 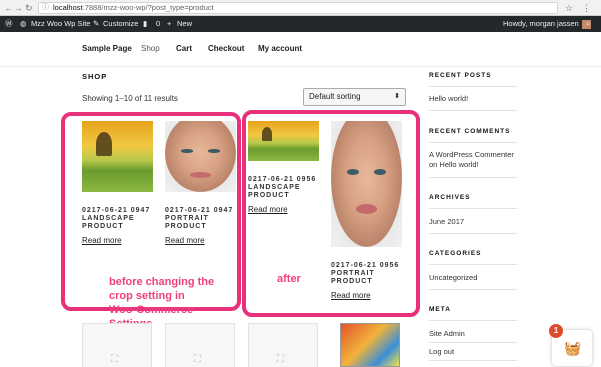 I want to click on reload-icon: ↻, so click(x=29, y=8).